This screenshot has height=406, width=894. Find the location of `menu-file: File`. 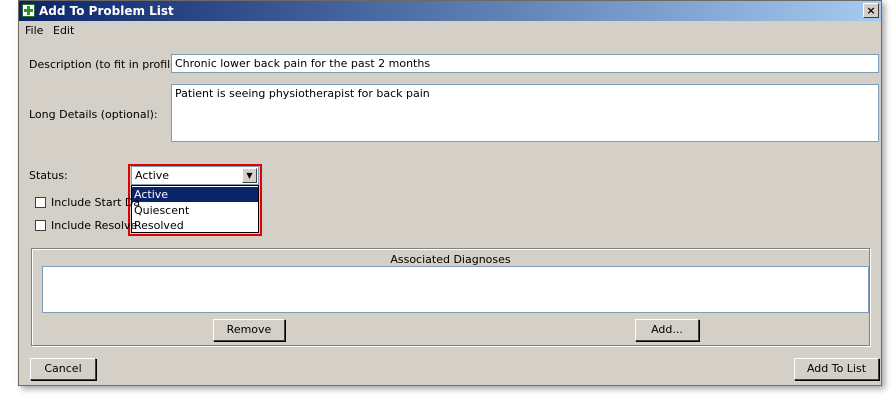

menu-file: File is located at coordinates (34, 30).